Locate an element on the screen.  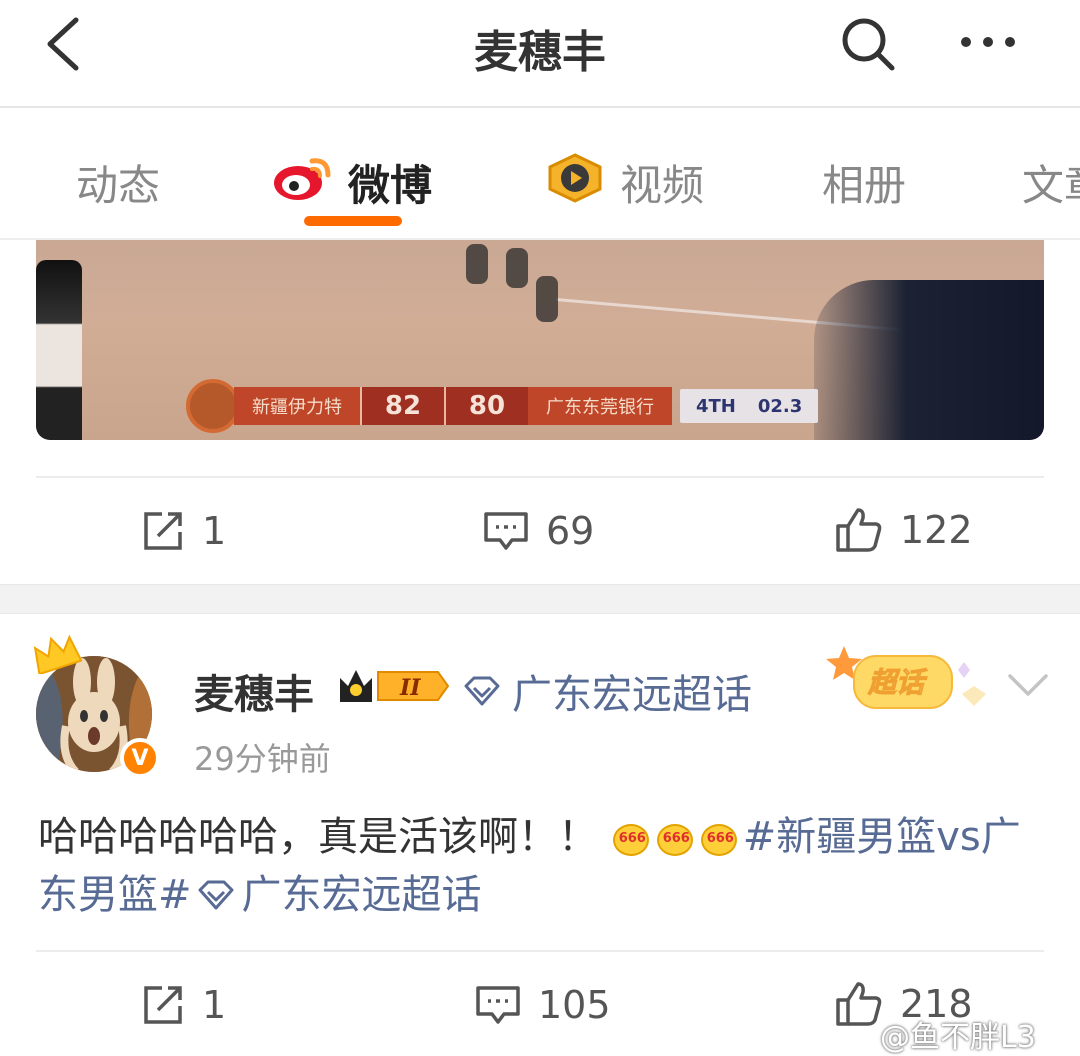
tab-label: 微博 is located at coordinates (390, 185).